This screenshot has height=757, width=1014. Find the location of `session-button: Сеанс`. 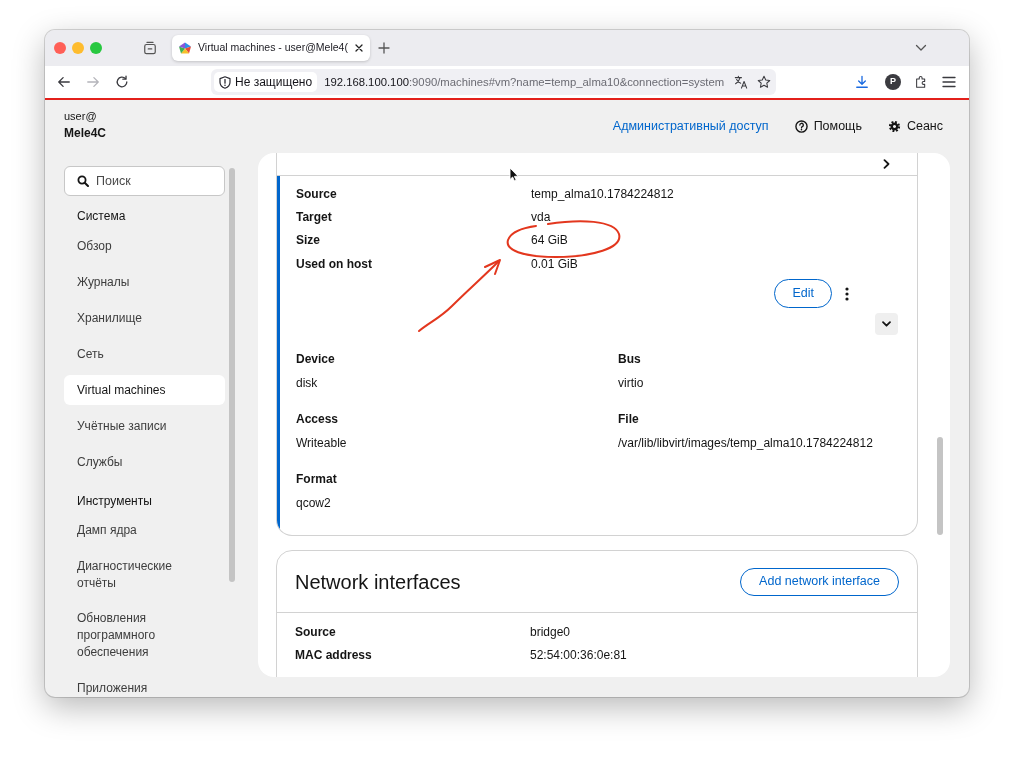

session-button: Сеанс is located at coordinates (915, 126).